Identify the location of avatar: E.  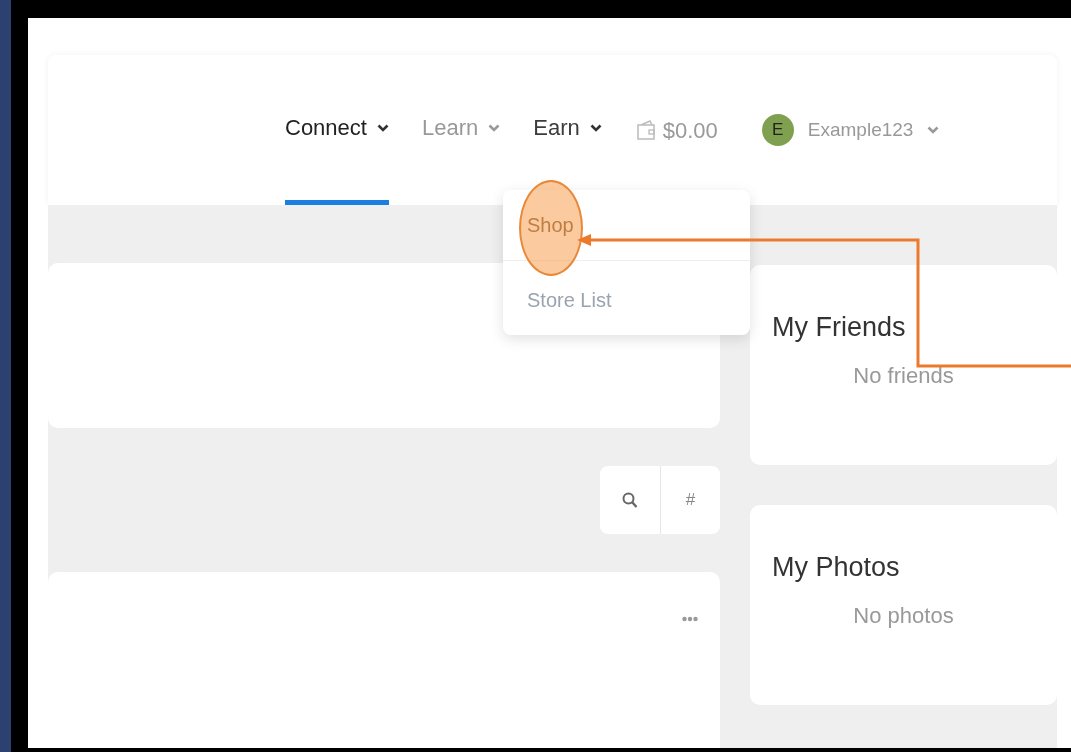
(777, 130).